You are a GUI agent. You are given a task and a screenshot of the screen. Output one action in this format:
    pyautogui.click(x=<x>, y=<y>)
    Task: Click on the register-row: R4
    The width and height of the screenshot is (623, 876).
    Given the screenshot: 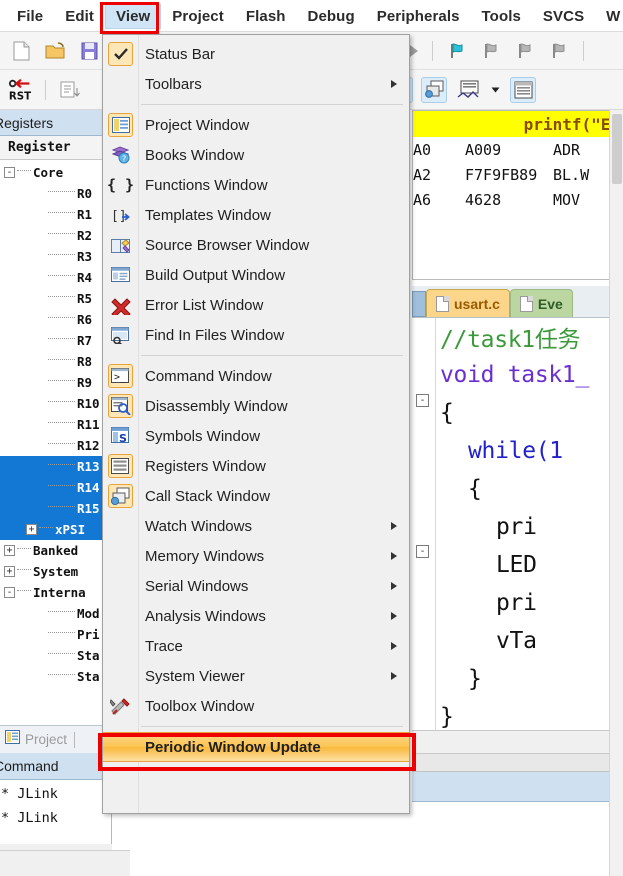 What is the action you would take?
    pyautogui.click(x=55, y=277)
    